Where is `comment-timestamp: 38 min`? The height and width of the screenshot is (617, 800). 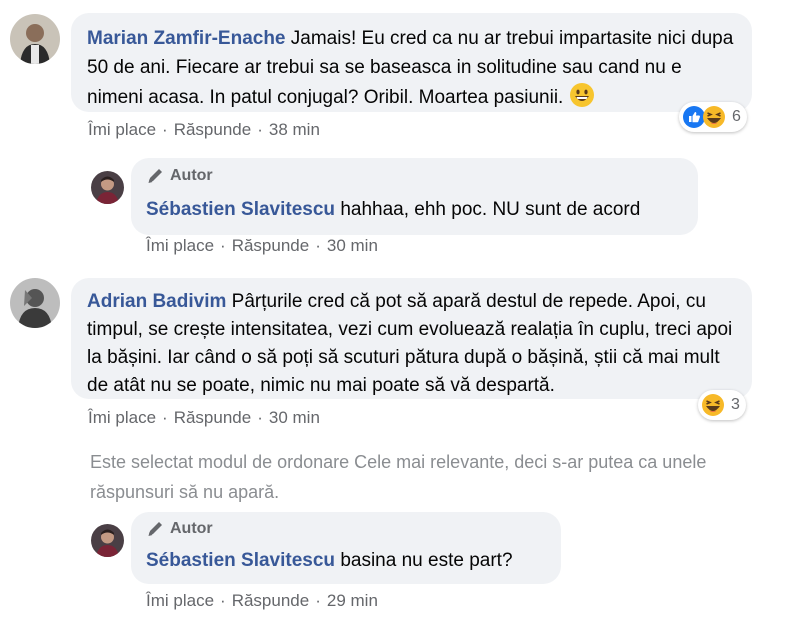
comment-timestamp: 38 min is located at coordinates (294, 129).